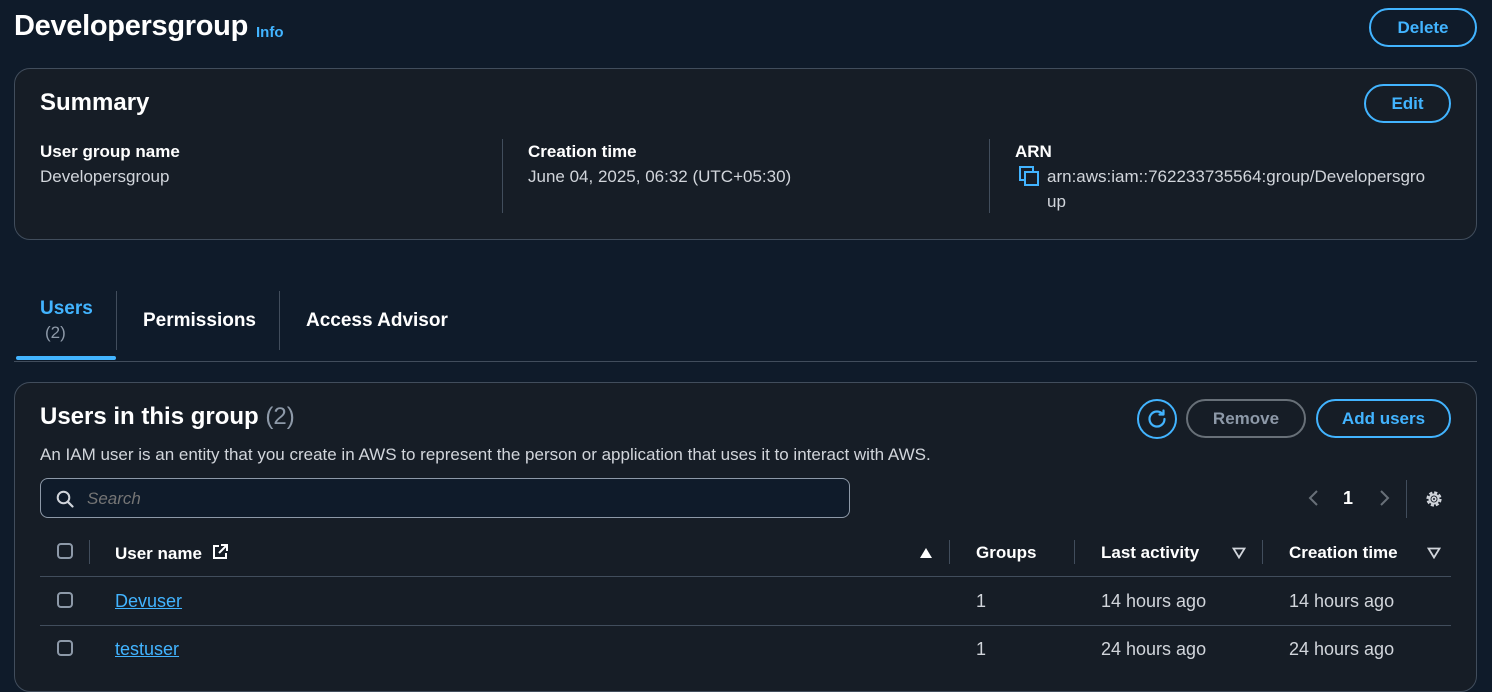 The image size is (1492, 692). Describe the element at coordinates (660, 176) in the screenshot. I see `creation-time-value: June 04, 2025, 06:32 (UTC+05:30)` at that location.